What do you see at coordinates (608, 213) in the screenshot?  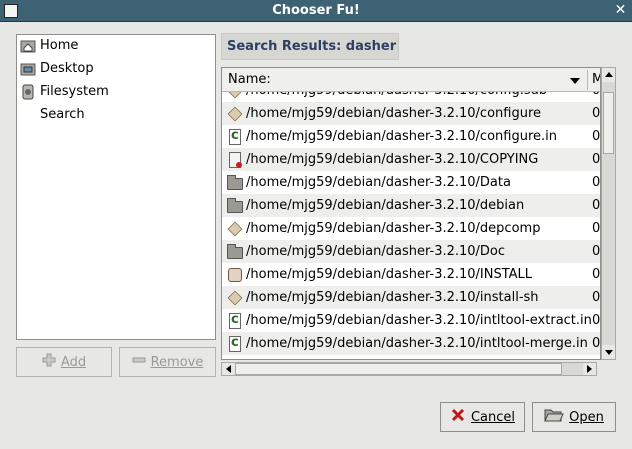 I see `vertical-scrollbar` at bounding box center [608, 213].